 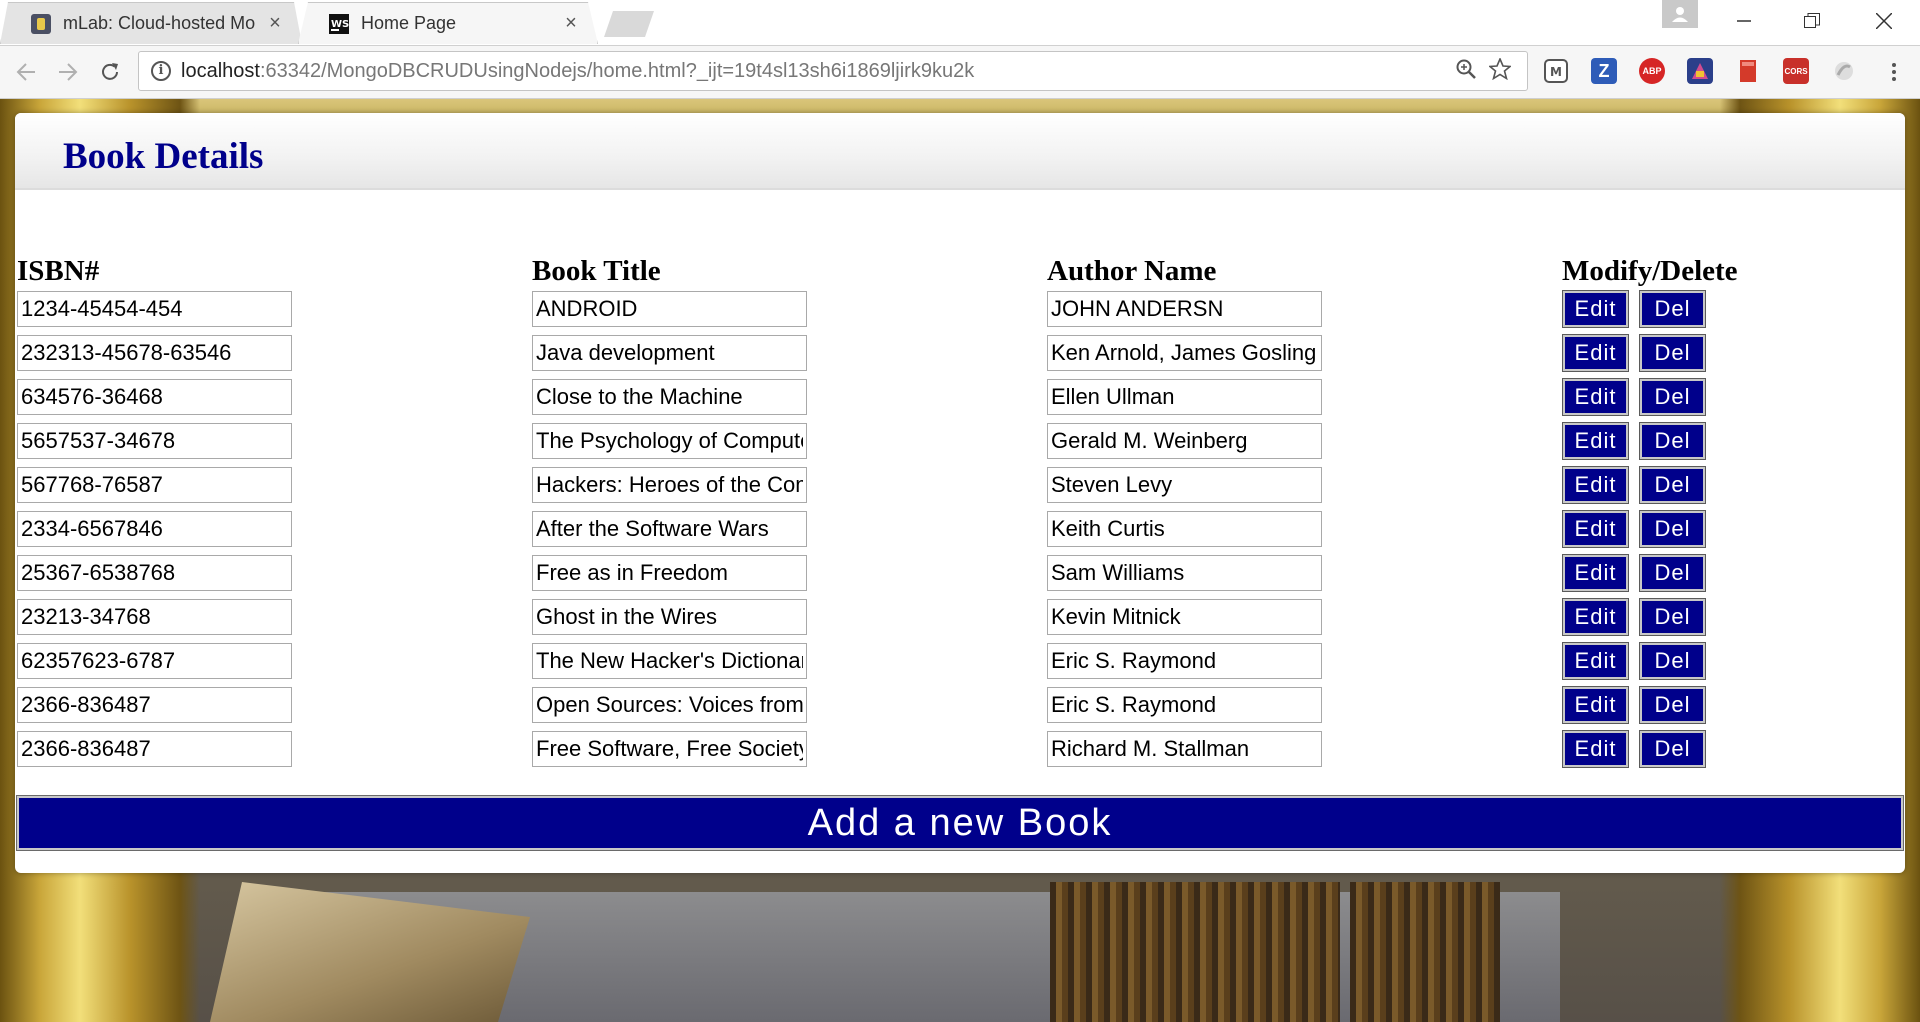 What do you see at coordinates (629, 24) in the screenshot?
I see `new-tab-button` at bounding box center [629, 24].